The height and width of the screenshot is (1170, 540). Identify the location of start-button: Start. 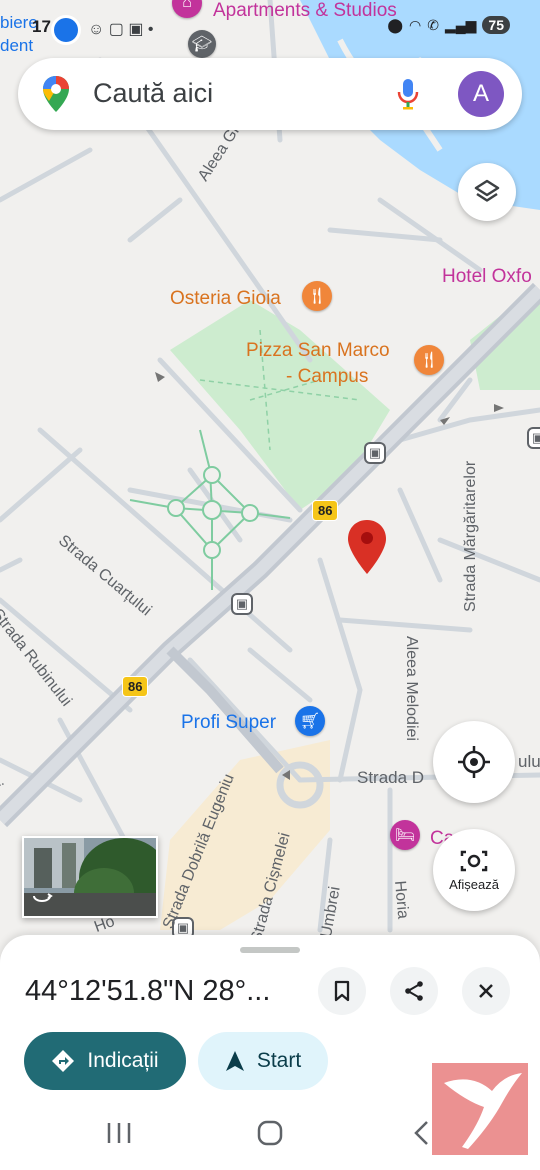
(263, 1061).